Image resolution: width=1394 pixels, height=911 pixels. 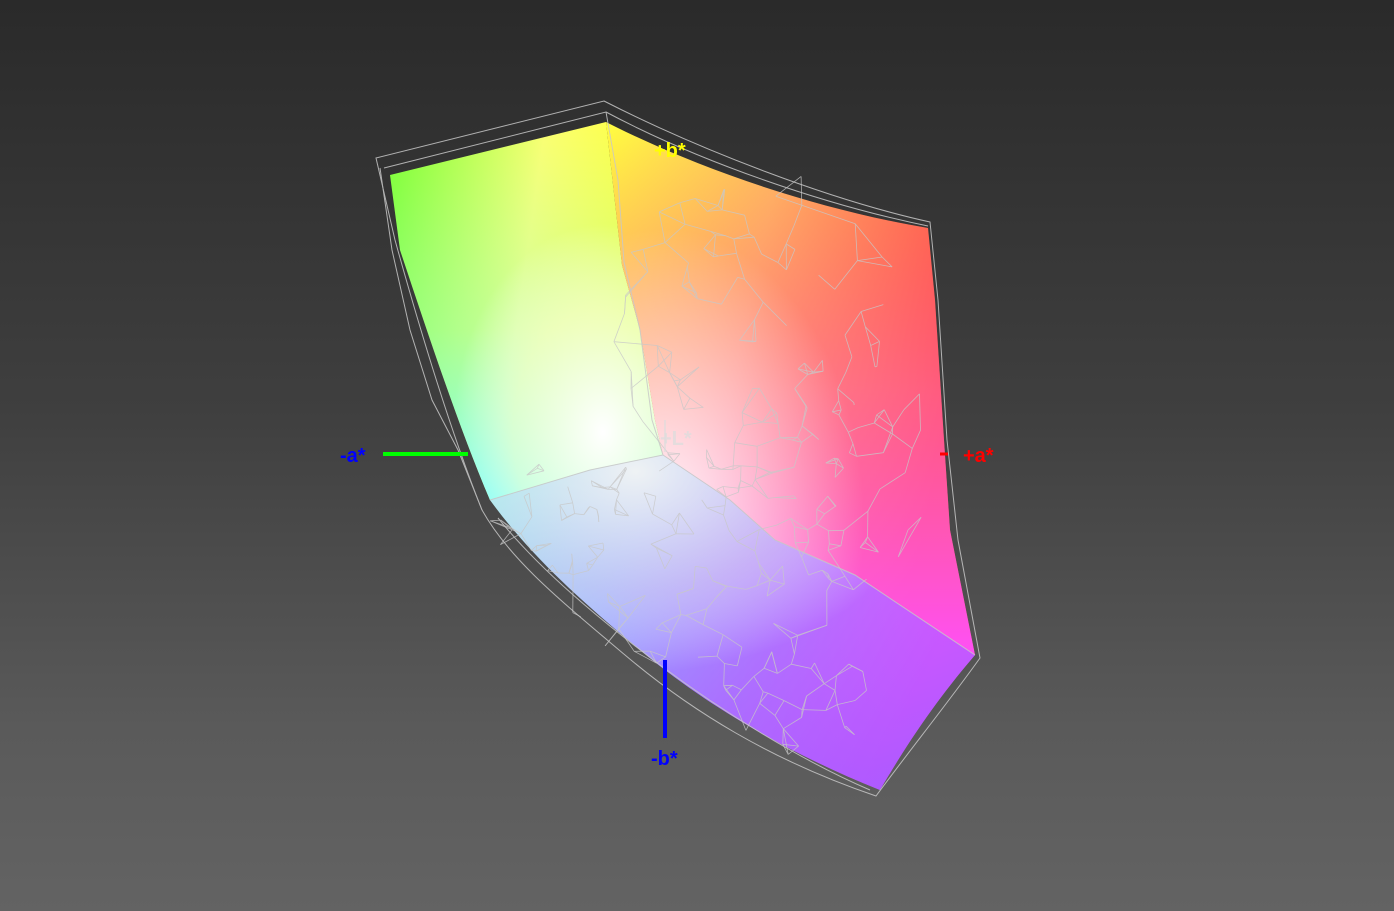 I want to click on neg-a-label: -a*, so click(x=353, y=456).